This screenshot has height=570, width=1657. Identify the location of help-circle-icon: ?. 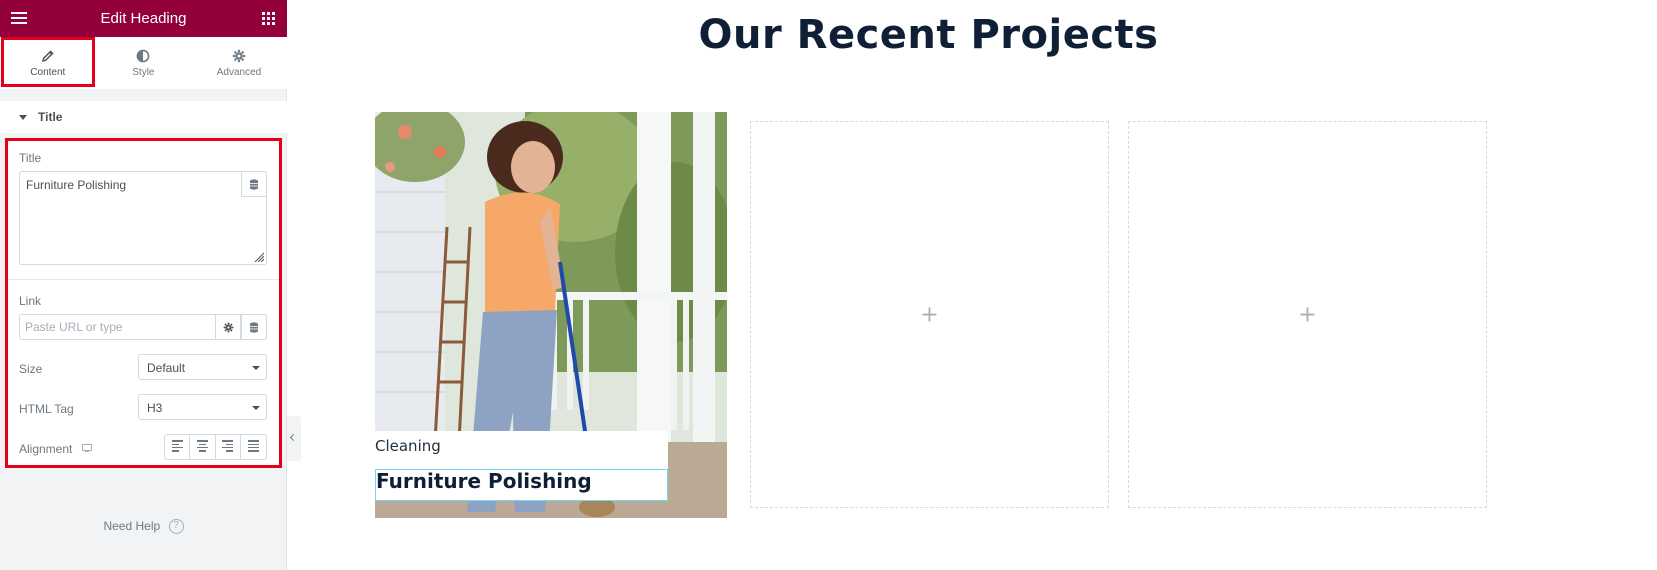
(176, 527).